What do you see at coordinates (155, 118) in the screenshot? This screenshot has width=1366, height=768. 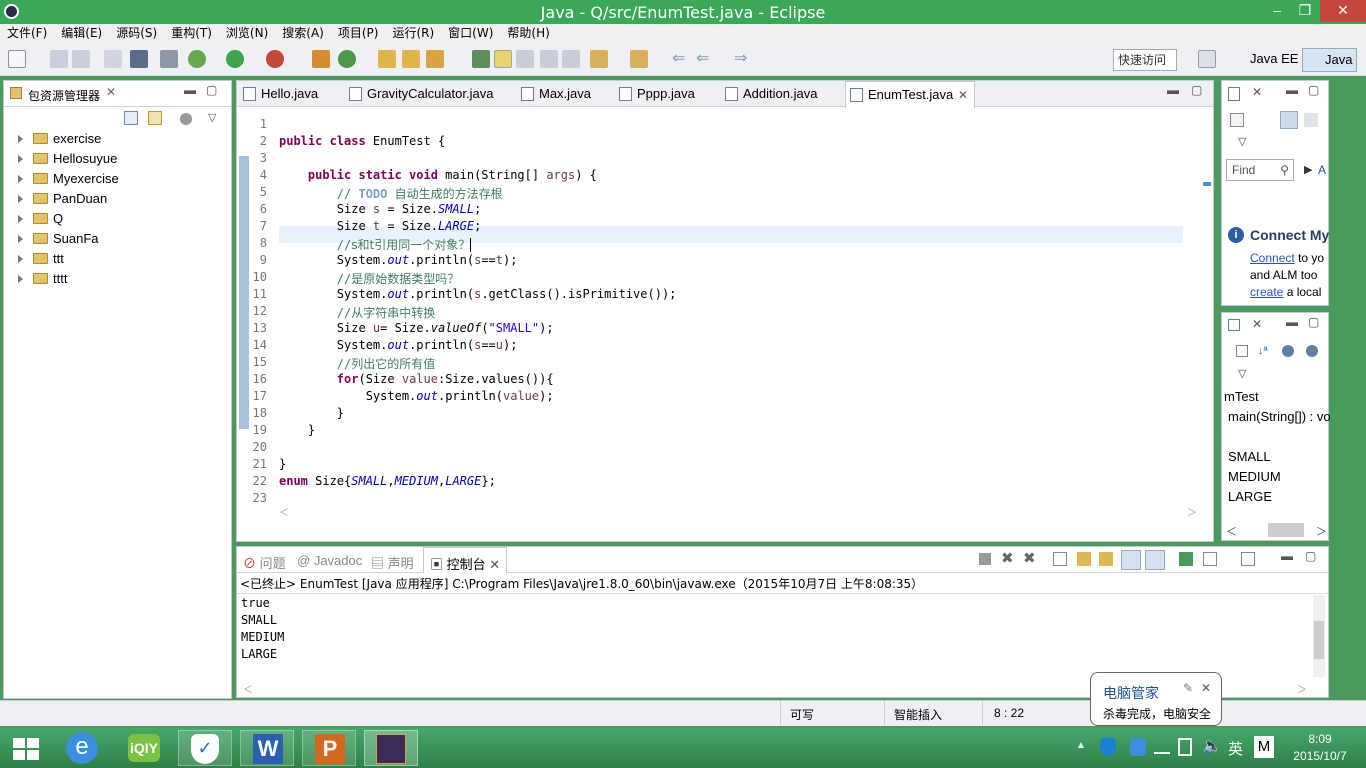 I see `link-editor-icon` at bounding box center [155, 118].